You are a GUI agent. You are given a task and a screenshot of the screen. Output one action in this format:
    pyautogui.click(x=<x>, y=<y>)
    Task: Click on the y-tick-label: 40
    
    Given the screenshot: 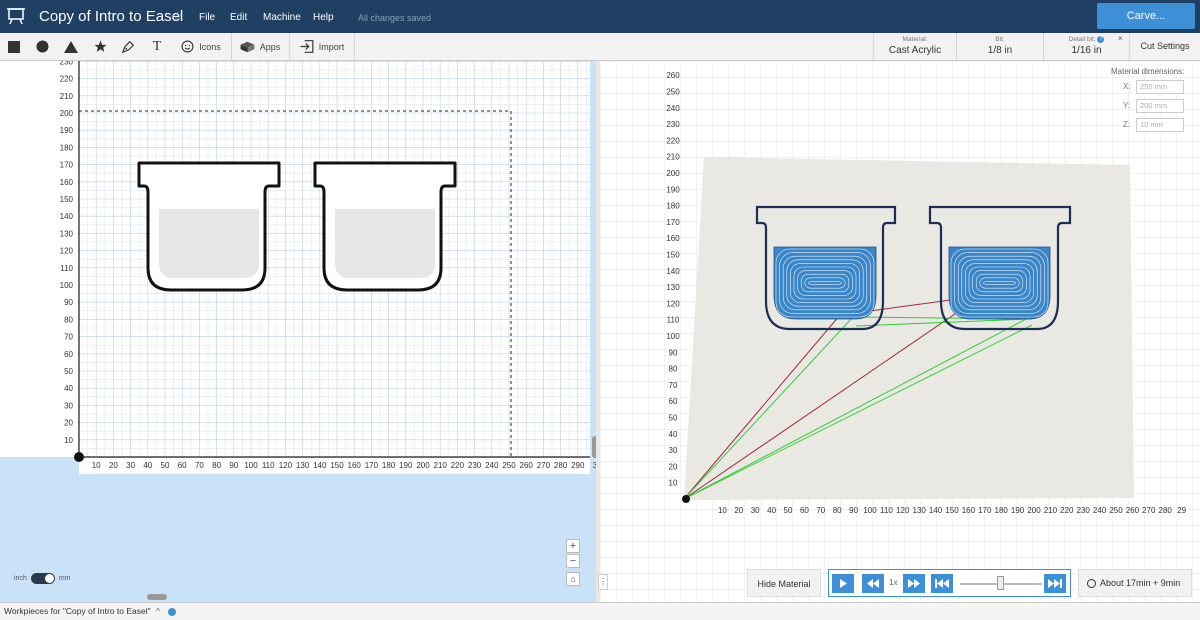 What is the action you would take?
    pyautogui.click(x=68, y=388)
    